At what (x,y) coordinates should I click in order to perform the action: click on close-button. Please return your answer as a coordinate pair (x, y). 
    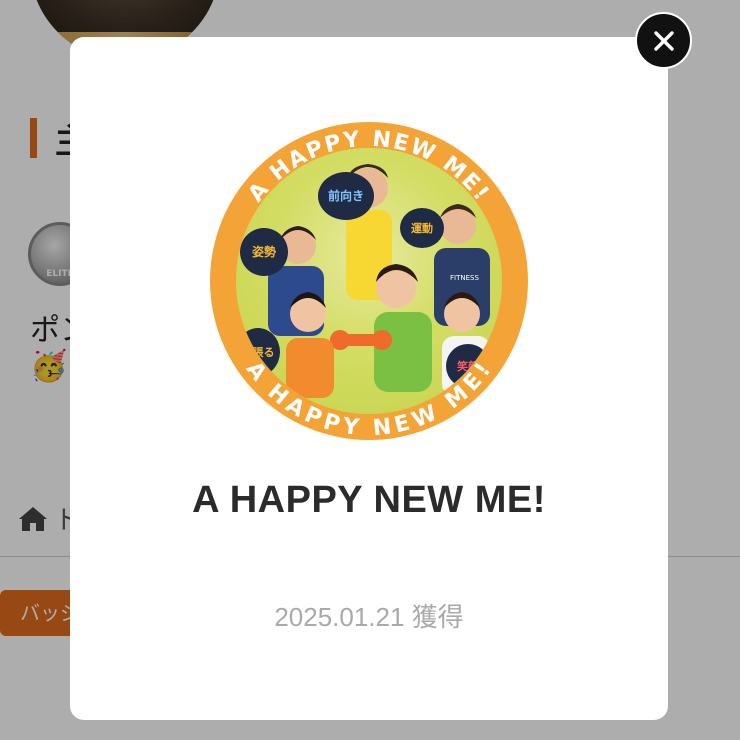
    Looking at the image, I should click on (663, 40).